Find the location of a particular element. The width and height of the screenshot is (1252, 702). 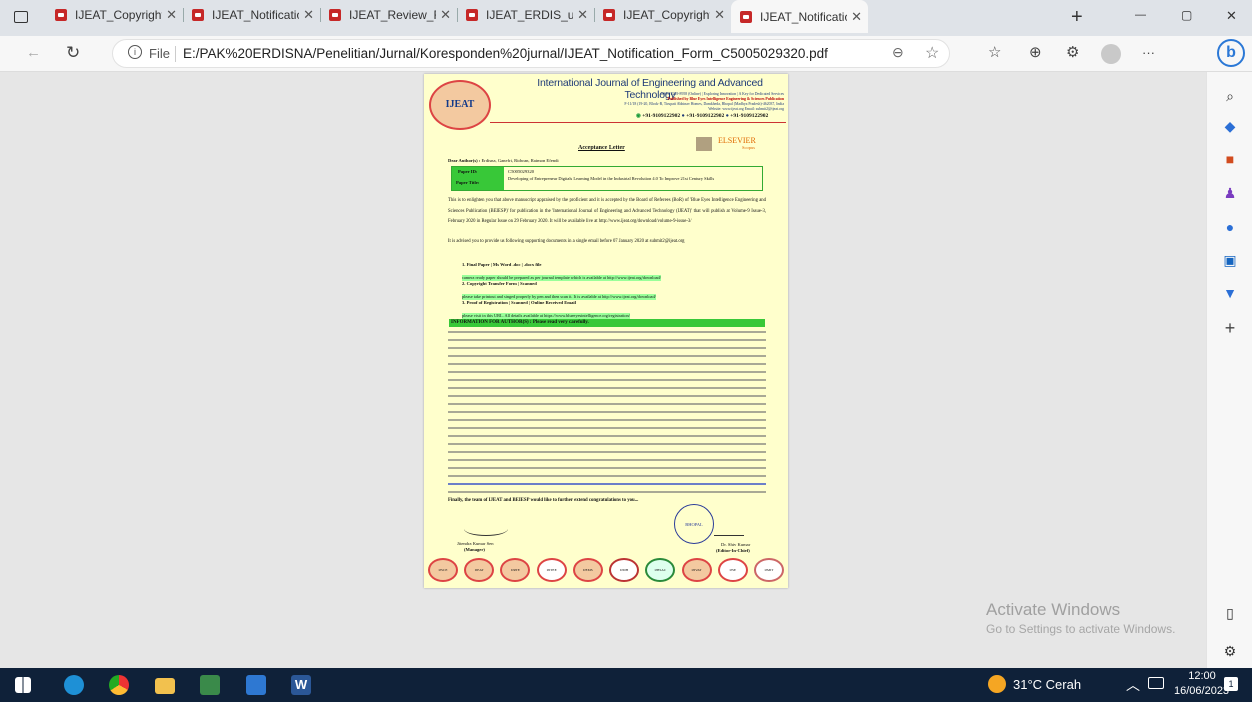

whatsapp-icon: ◉ is located at coordinates (638, 116).